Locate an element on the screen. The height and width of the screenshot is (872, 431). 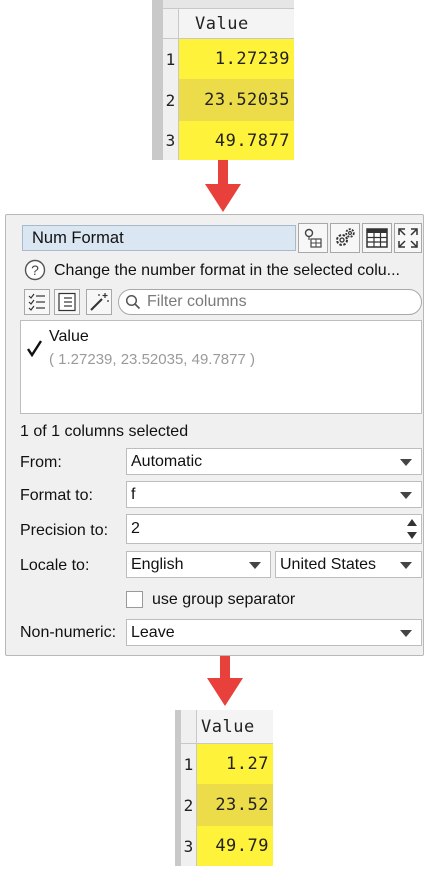
nonnumeric-dropdown: Leave is located at coordinates (274, 632).